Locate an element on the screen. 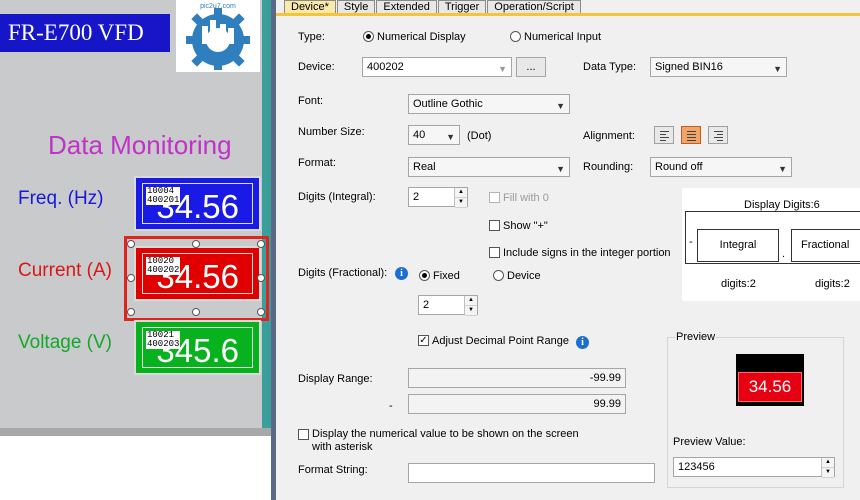 The width and height of the screenshot is (860, 500). adjust-decimal-checkbox: ✓ is located at coordinates (423, 340).